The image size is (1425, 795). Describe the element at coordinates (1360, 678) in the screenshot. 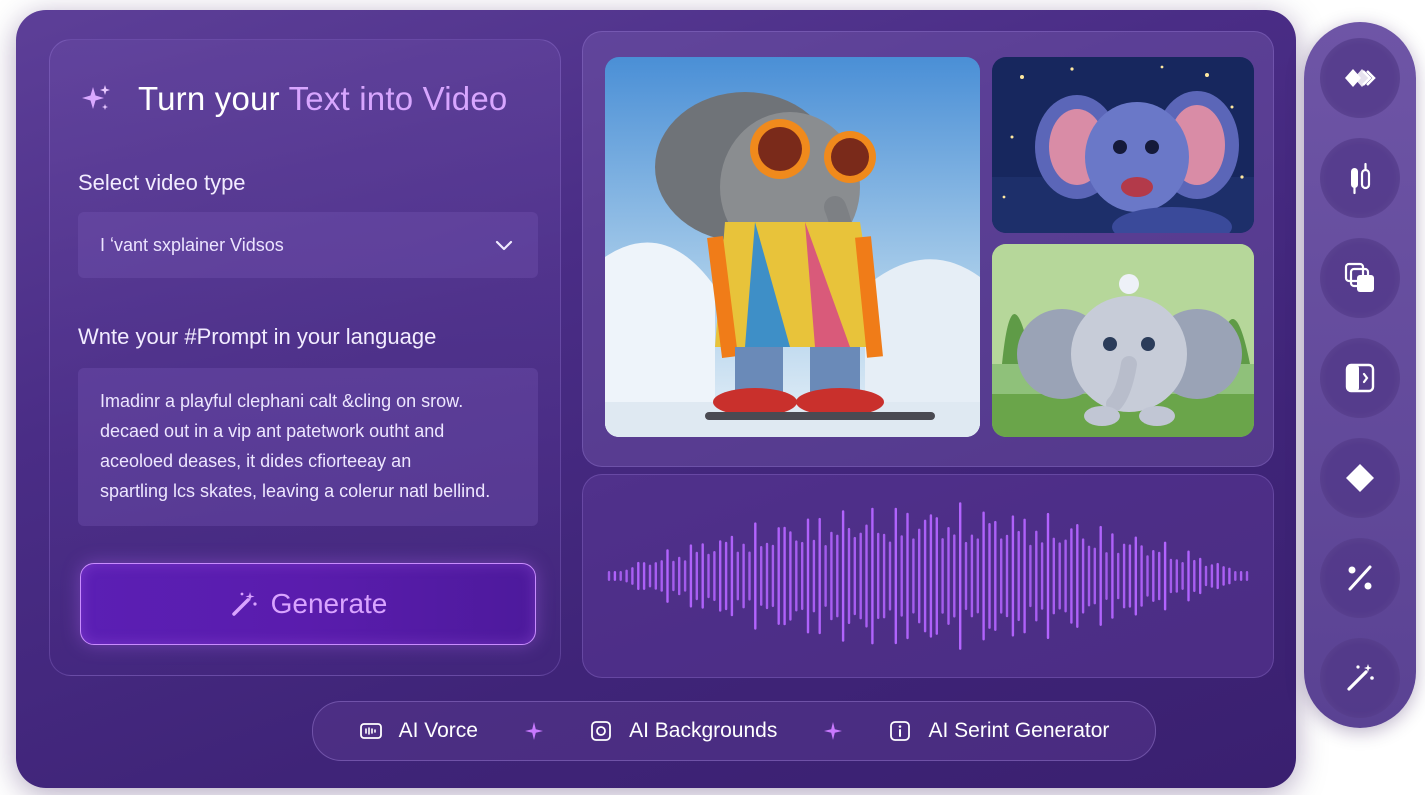

I see `tool-magic-wand-button` at that location.